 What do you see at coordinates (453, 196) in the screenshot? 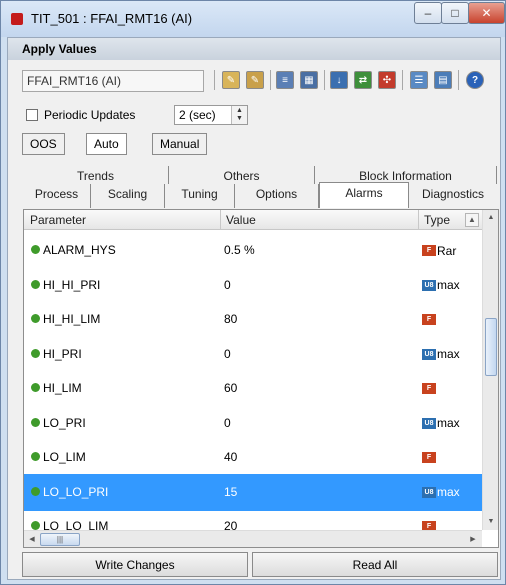
I see `tab-diagnostics: Diagnostics` at bounding box center [453, 196].